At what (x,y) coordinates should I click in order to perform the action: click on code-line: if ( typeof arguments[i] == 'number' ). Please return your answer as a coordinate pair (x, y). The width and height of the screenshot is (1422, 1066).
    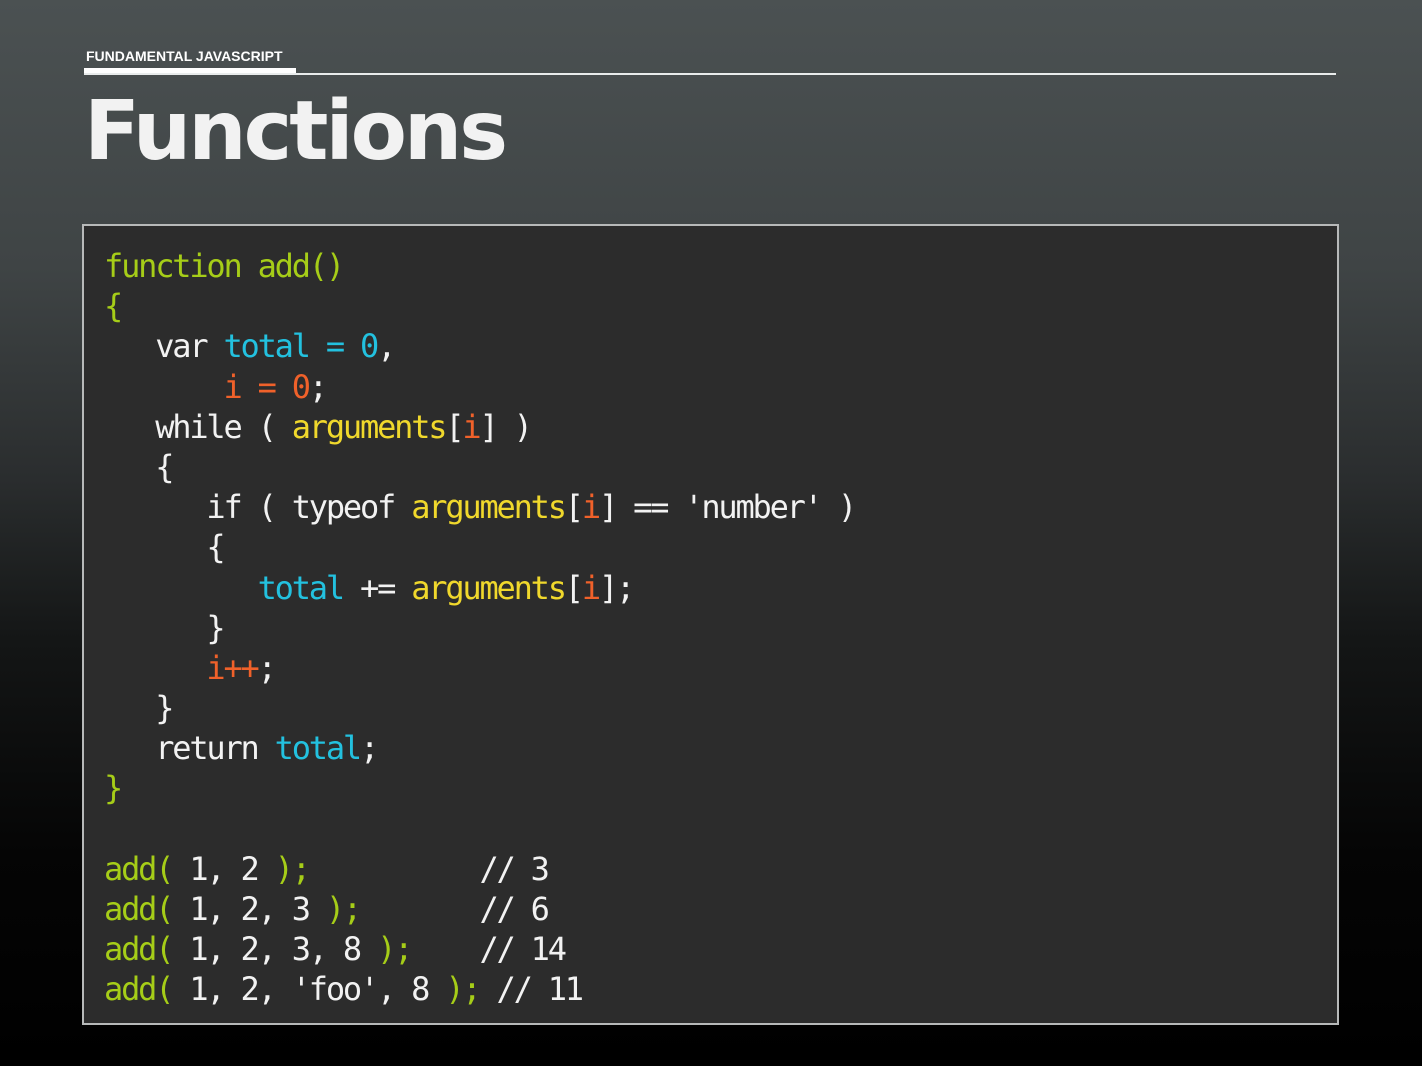
    Looking at the image, I should click on (480, 507).